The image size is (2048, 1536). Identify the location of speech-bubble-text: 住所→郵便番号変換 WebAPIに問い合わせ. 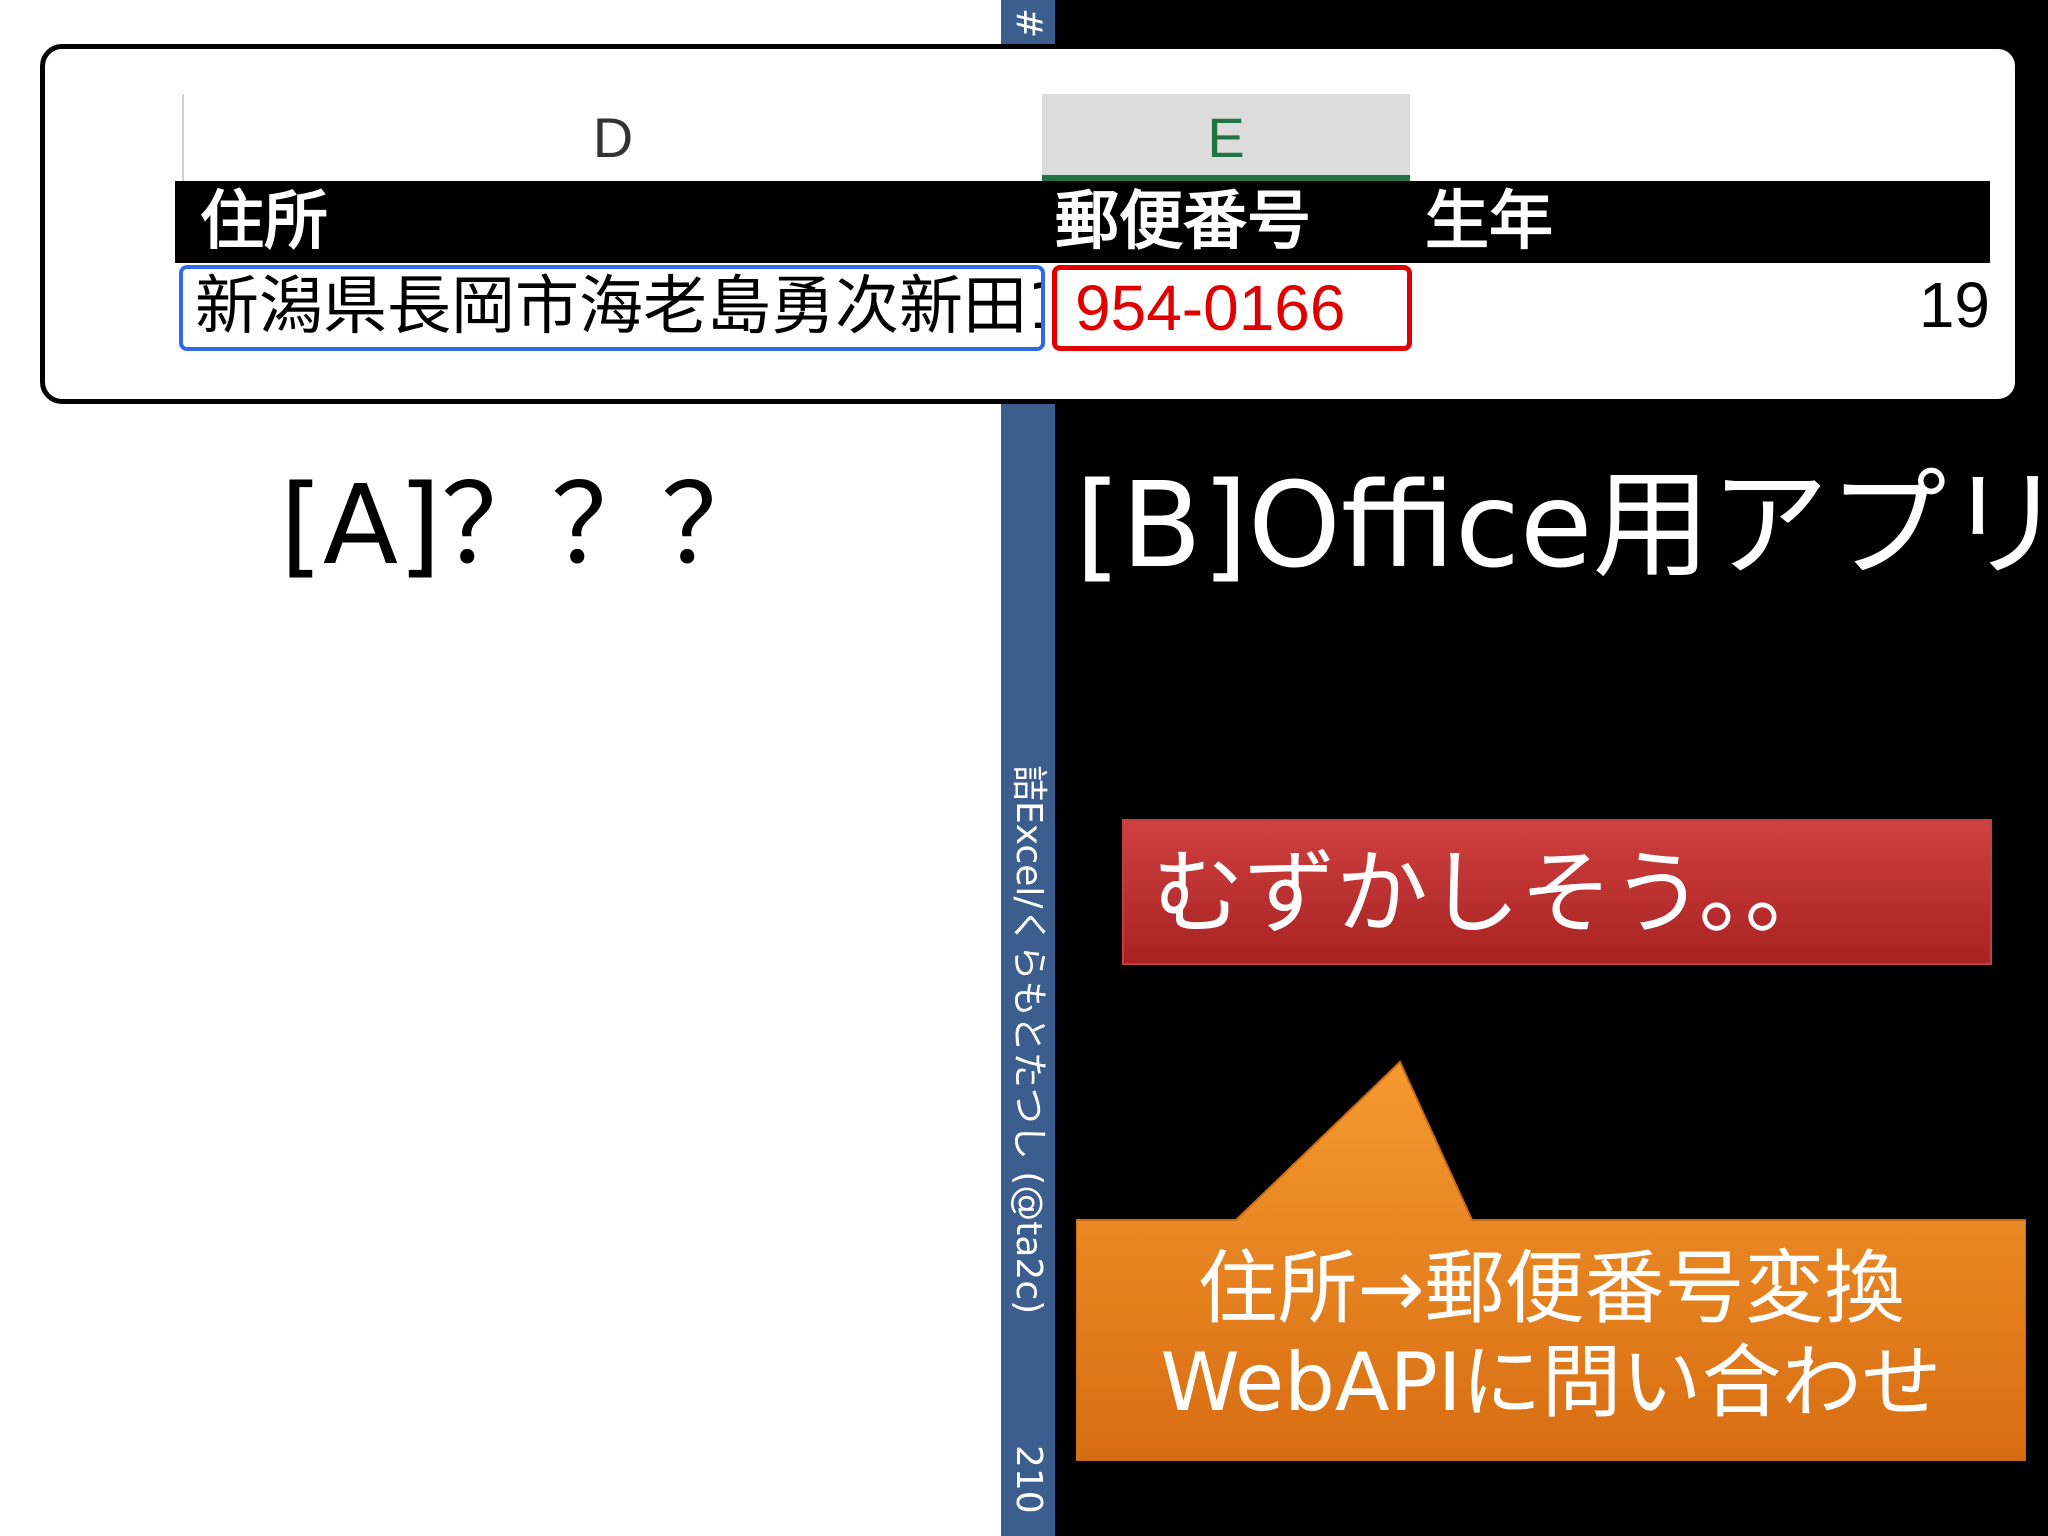
(1551, 1336).